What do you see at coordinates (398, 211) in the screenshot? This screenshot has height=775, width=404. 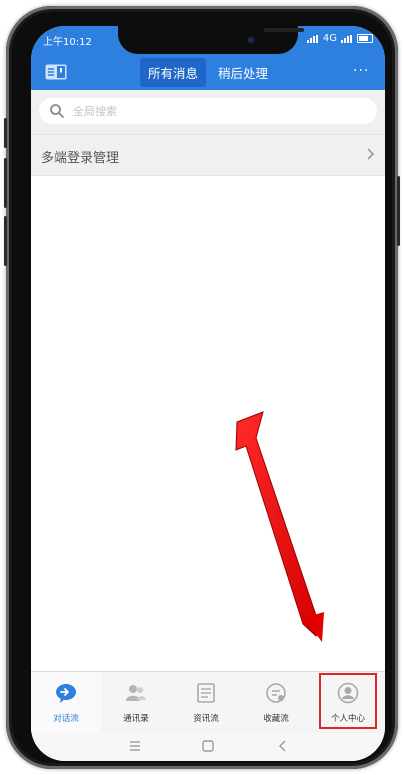 I see `power-button` at bounding box center [398, 211].